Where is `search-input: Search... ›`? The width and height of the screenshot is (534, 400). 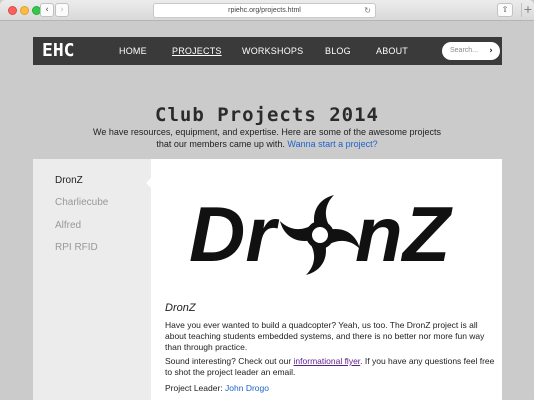
search-input: Search... › is located at coordinates (471, 51).